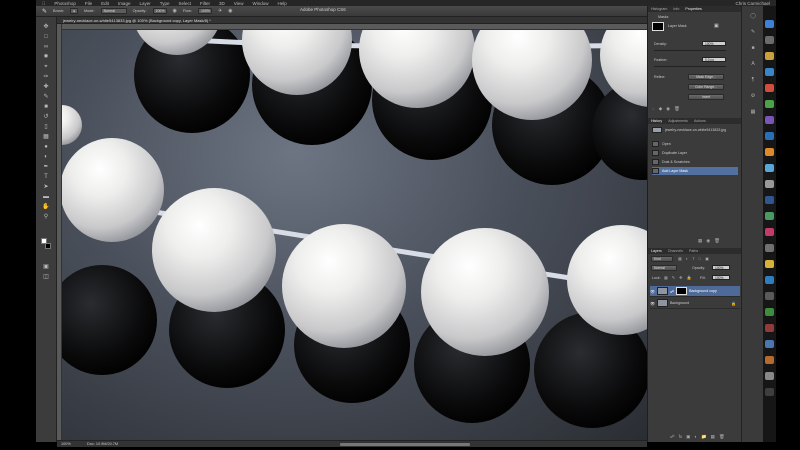 Image resolution: width=800 pixels, height=450 pixels. I want to click on layer-name: Background copy, so click(703, 291).